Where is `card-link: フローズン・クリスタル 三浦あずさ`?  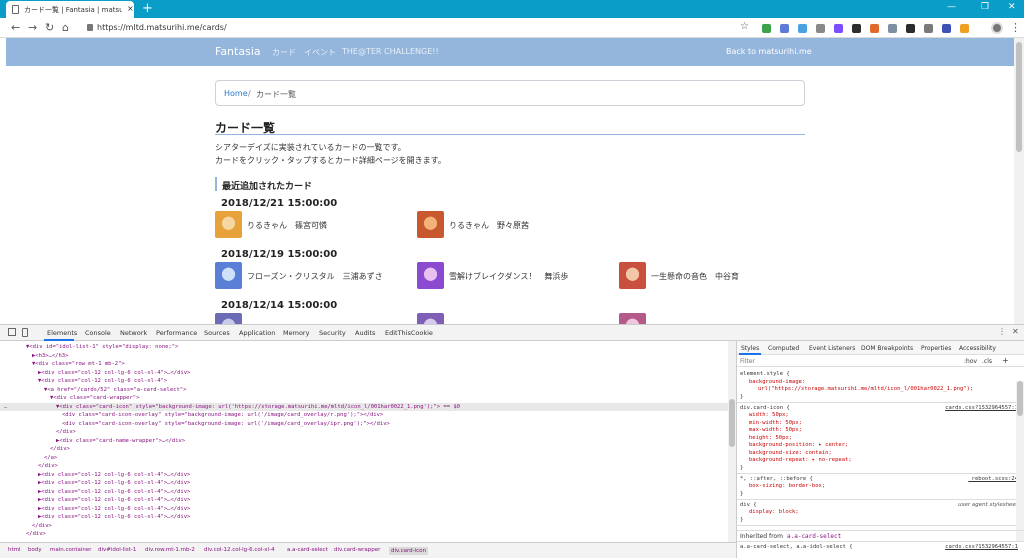 card-link: フローズン・クリスタル 三浦あずさ is located at coordinates (315, 276).